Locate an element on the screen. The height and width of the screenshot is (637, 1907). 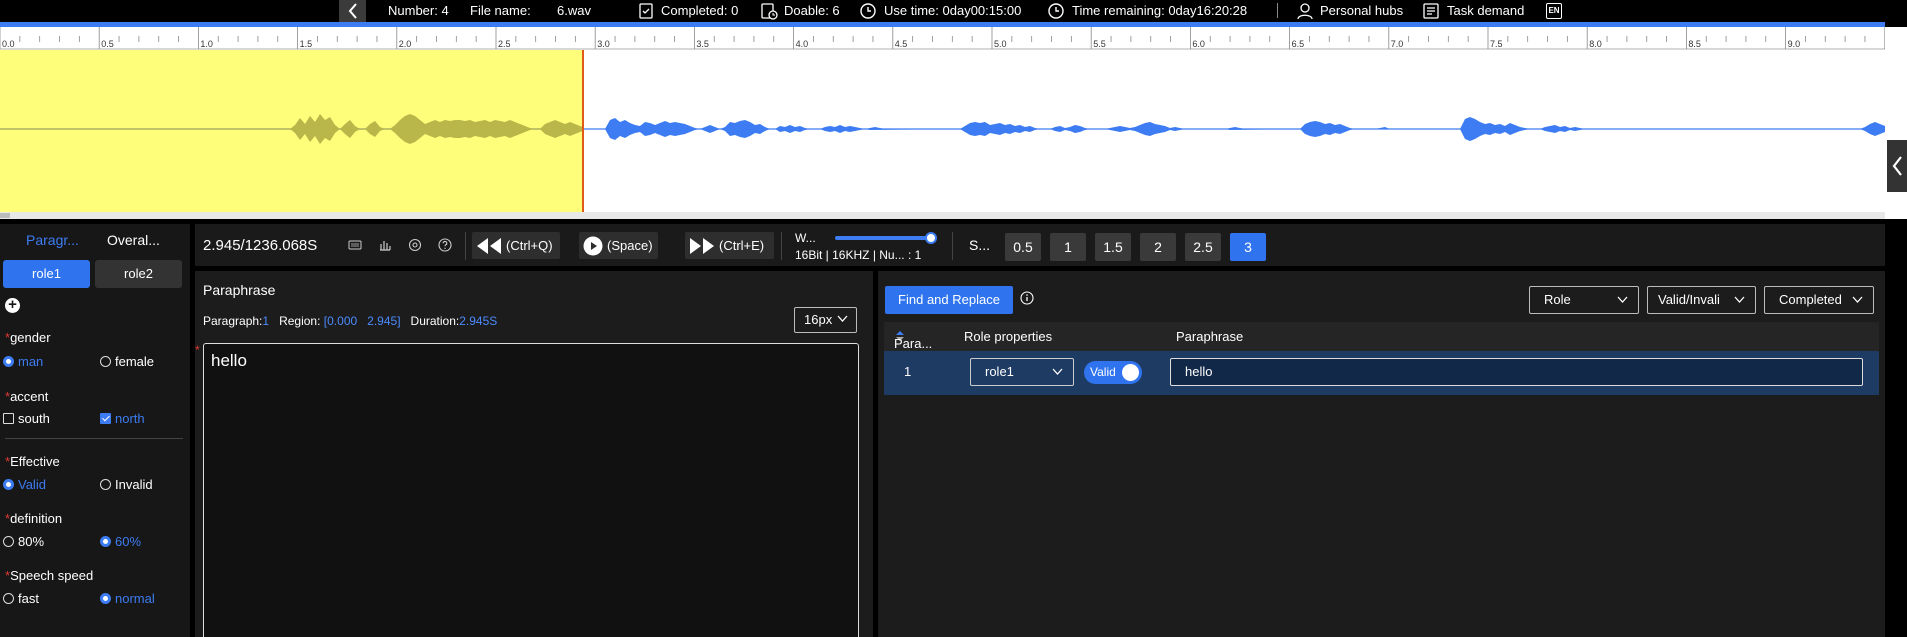
row-role-value: role1 is located at coordinates (999, 371).